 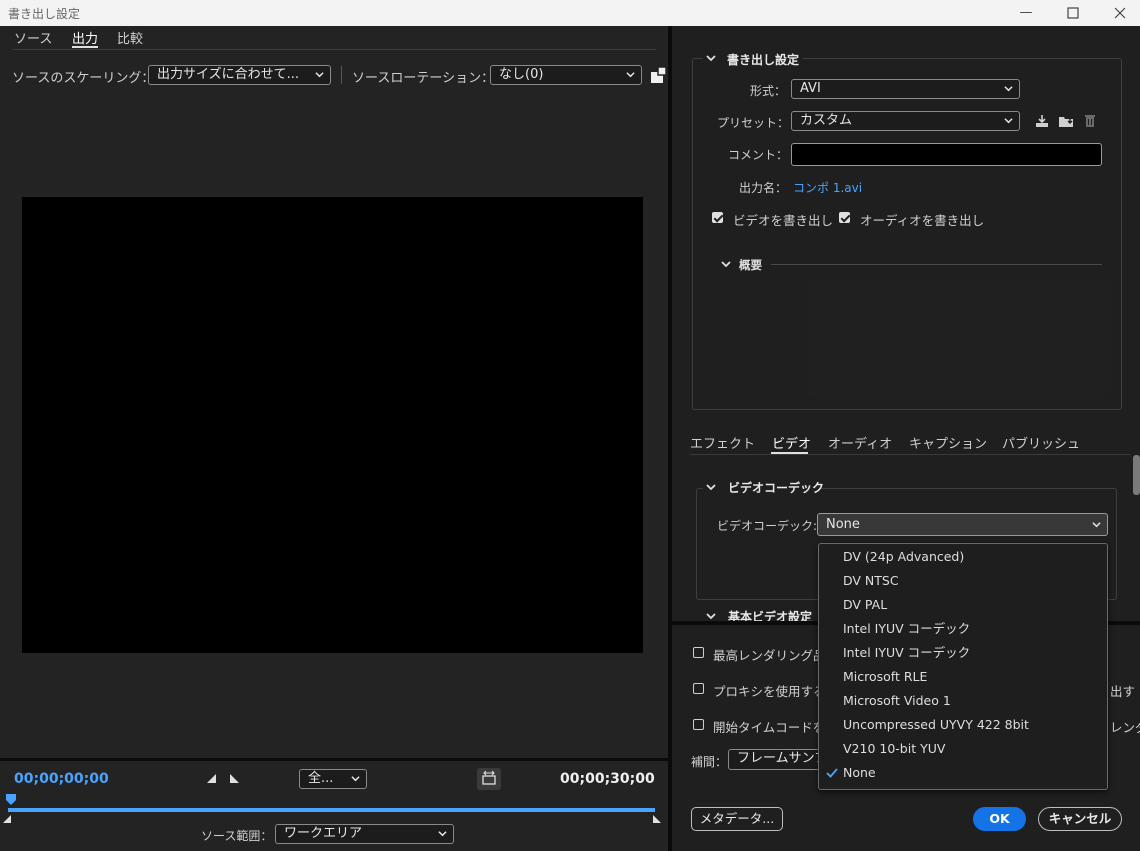 I want to click on codec-option-ms-rle: Microsoft RLE, so click(x=963, y=677).